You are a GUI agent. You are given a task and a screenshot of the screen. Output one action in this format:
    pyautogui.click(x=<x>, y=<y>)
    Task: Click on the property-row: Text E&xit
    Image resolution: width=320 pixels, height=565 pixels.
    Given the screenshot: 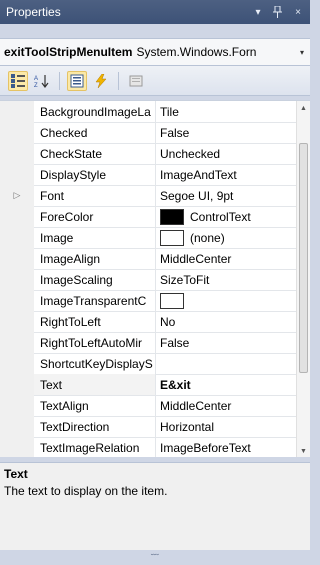 What is the action you would take?
    pyautogui.click(x=148, y=385)
    